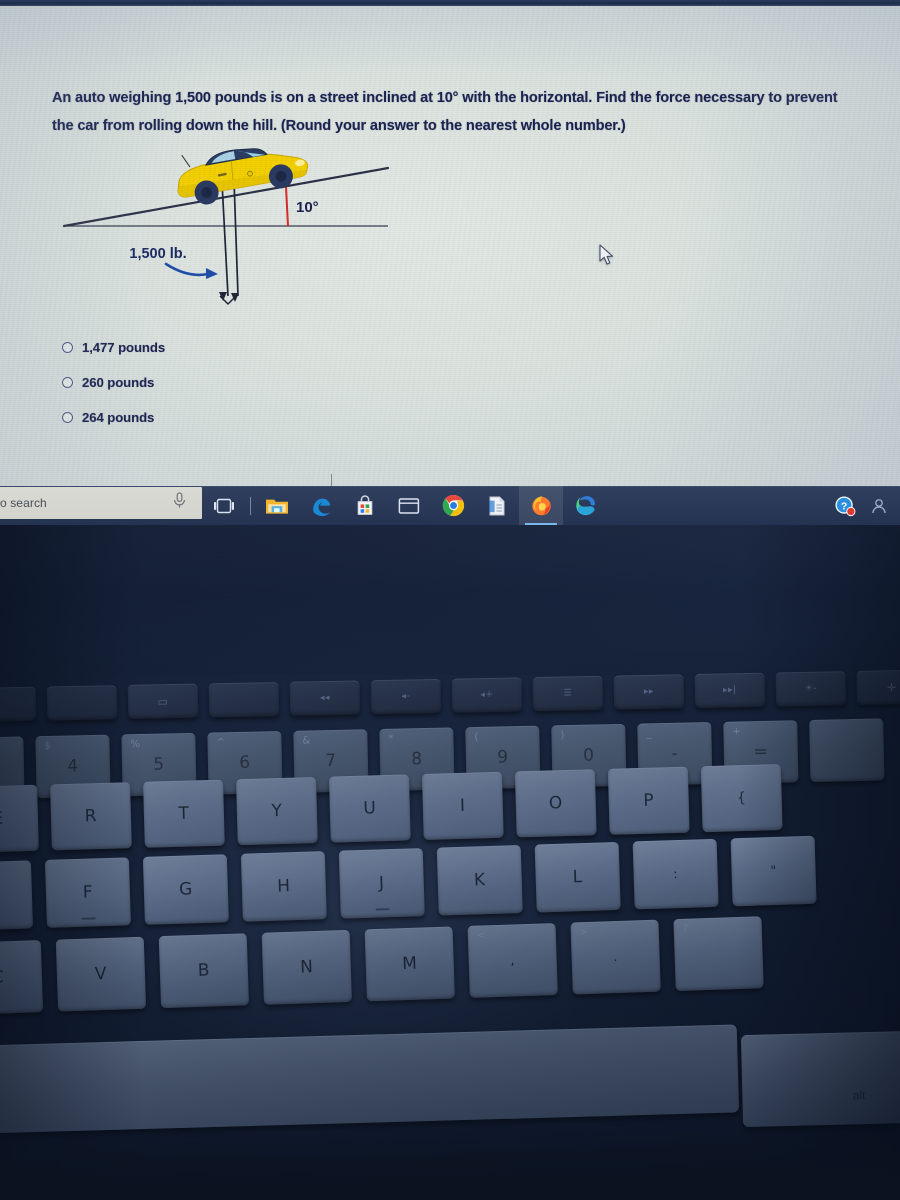 This screenshot has height=1200, width=900. What do you see at coordinates (568, 693) in the screenshot?
I see `key-f10: ☰` at bounding box center [568, 693].